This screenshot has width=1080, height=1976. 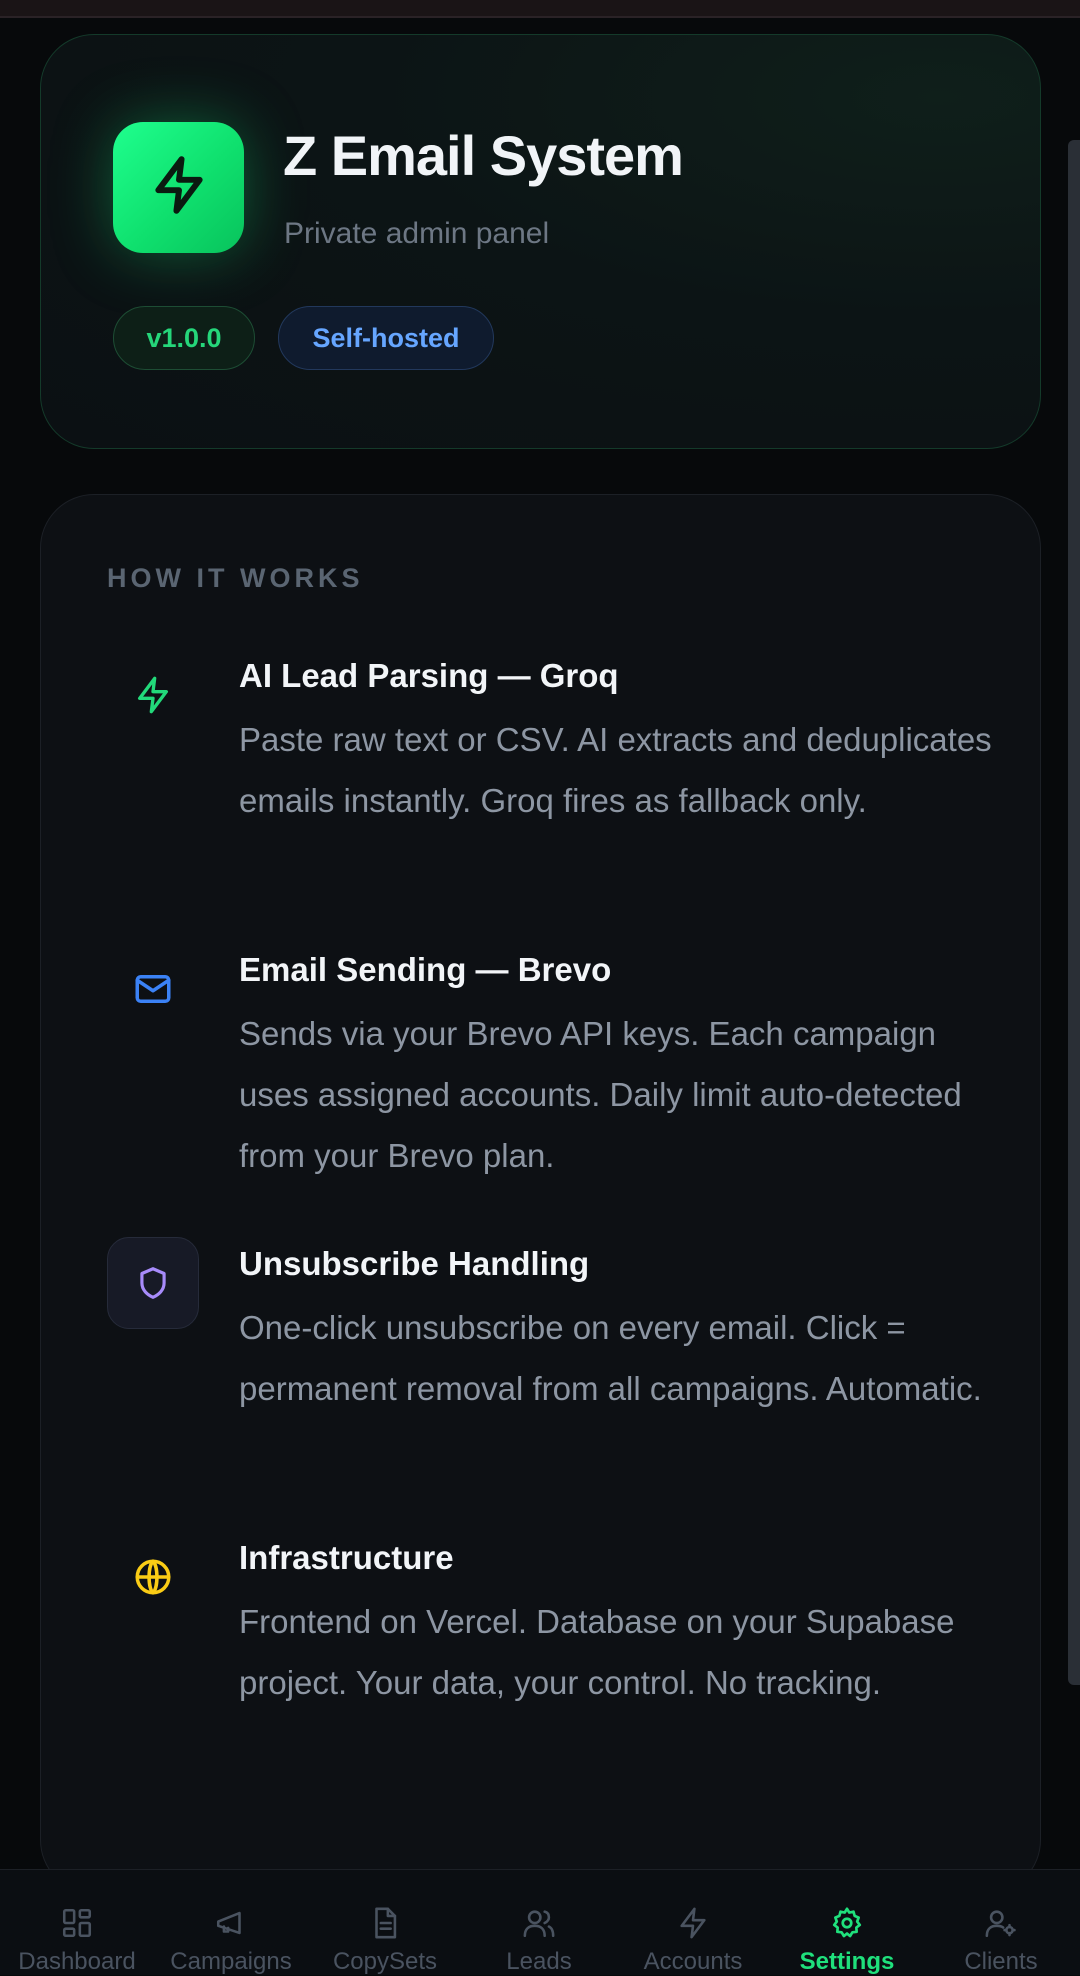 I want to click on dashboard-icon, so click(x=77, y=1923).